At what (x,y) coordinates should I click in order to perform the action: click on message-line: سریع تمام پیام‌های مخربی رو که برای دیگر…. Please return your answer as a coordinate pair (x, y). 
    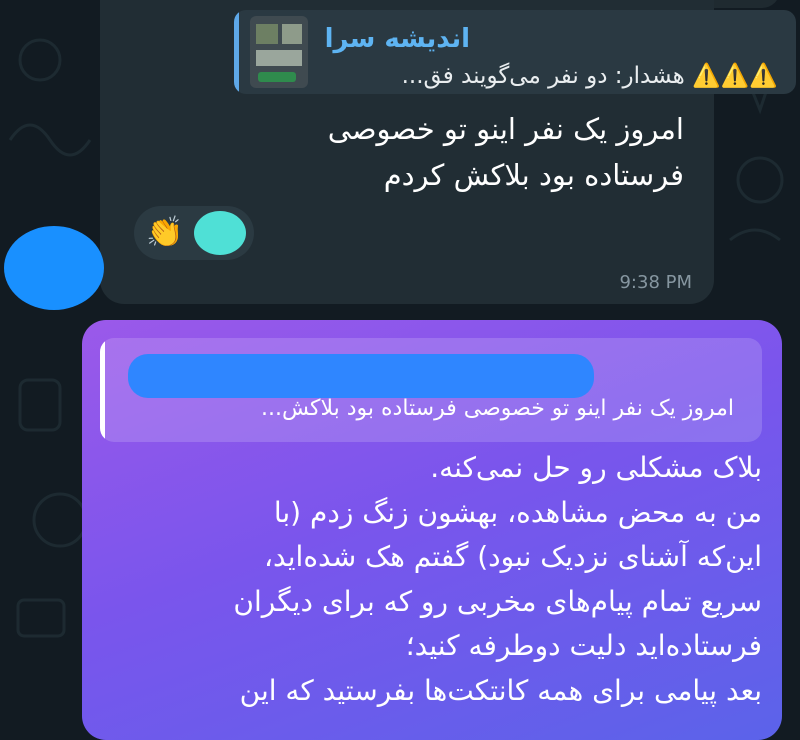
    Looking at the image, I should click on (497, 601).